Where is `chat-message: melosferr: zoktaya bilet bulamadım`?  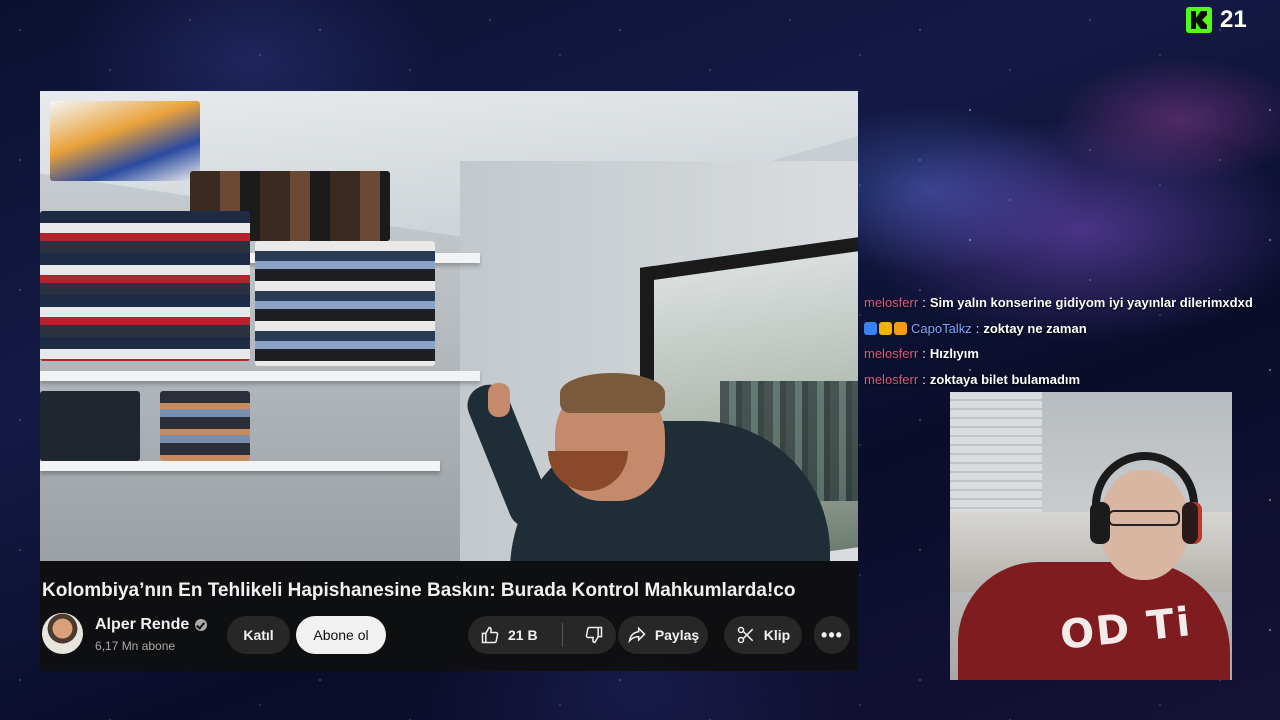 chat-message: melosferr: zoktaya bilet bulamadım is located at coordinates (1064, 380).